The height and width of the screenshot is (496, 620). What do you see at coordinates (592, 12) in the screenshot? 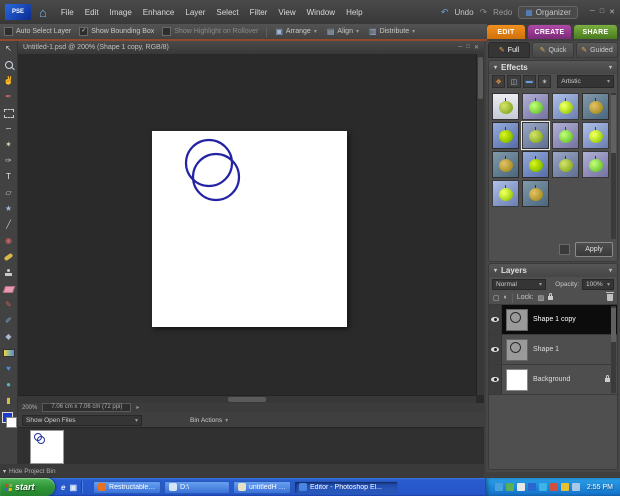
I see `minimize-icon: ─` at bounding box center [592, 12].